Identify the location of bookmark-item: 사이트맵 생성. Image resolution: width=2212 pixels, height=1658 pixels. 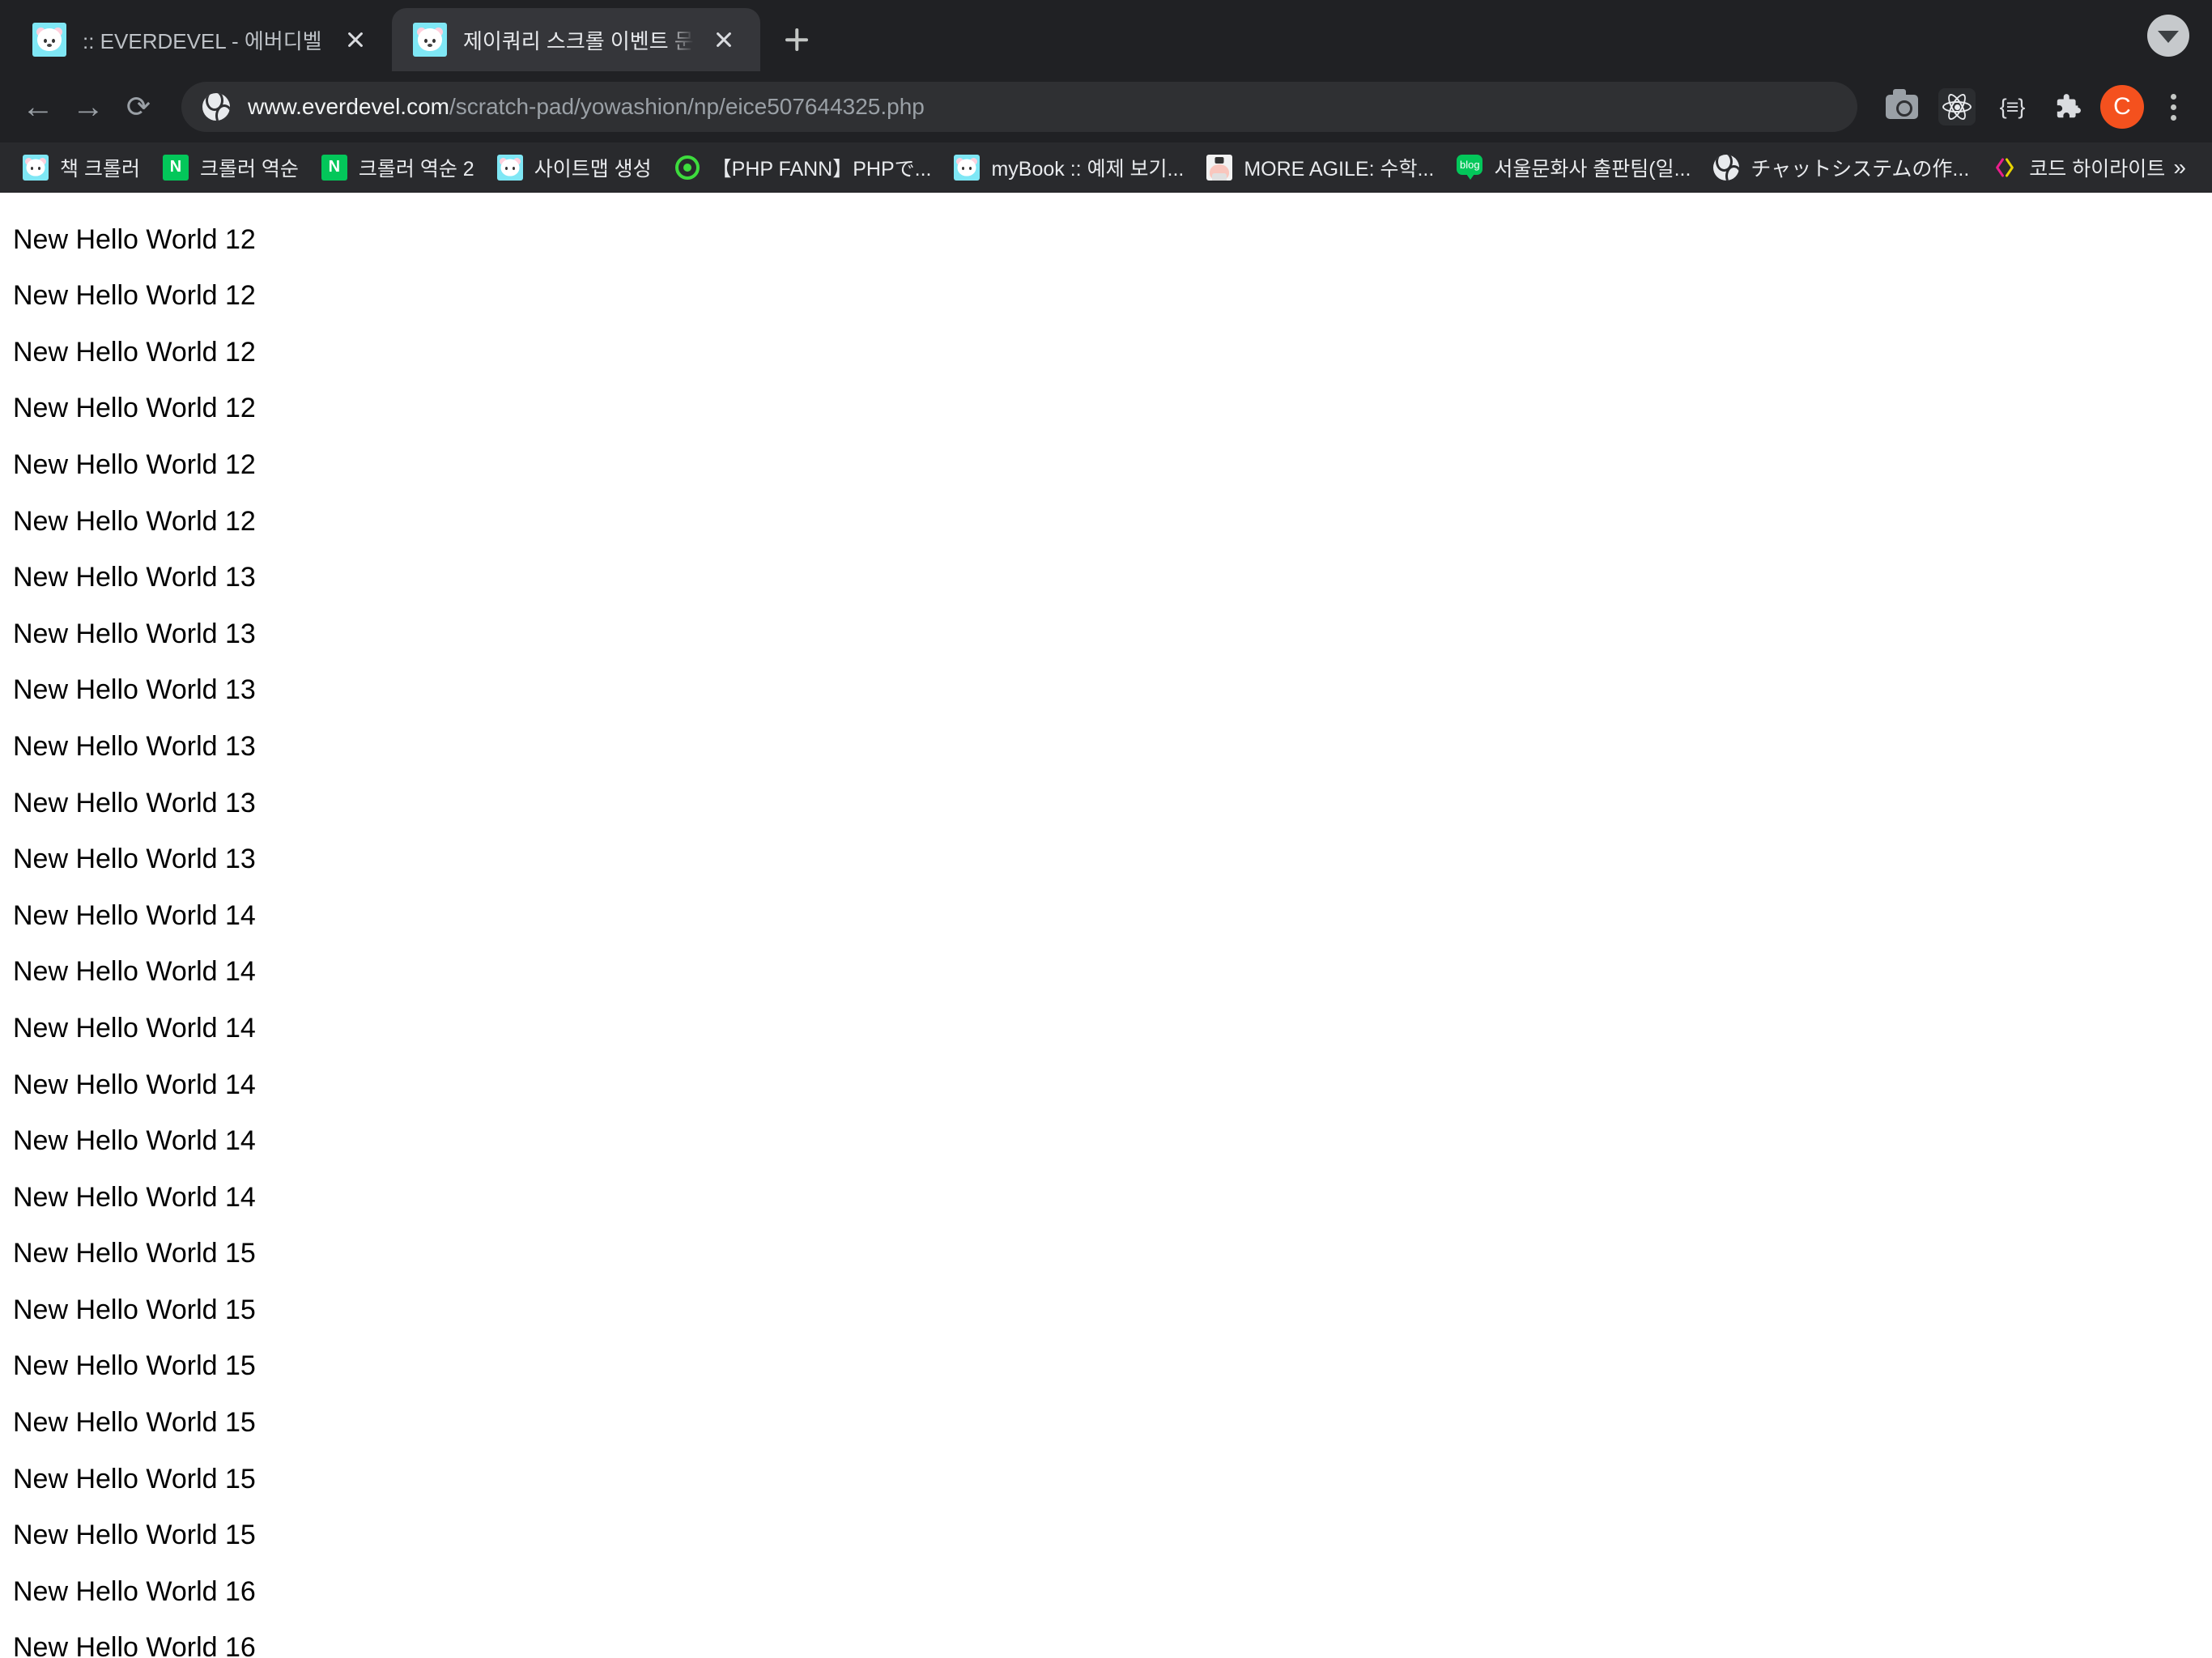
(574, 167).